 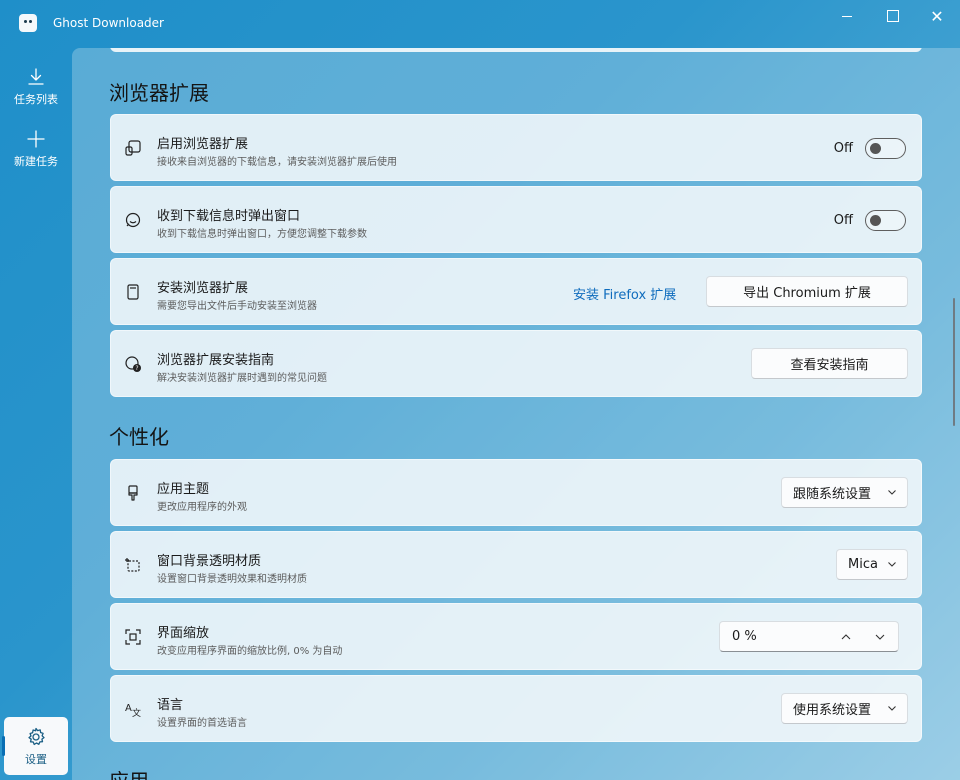 I want to click on setting-description: 接收来自浏览器的下载信息，请安装浏览器扩展后使用, so click(x=277, y=162).